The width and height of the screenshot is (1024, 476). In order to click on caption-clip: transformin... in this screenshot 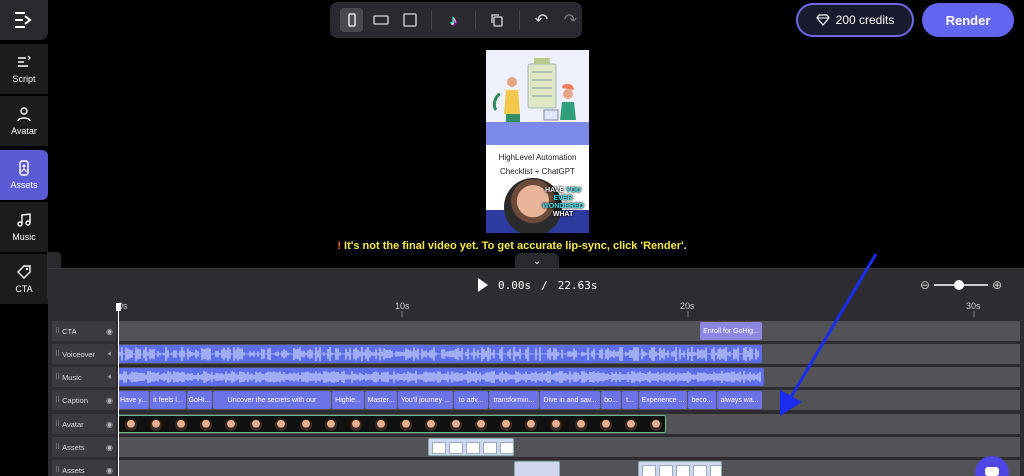, I will do `click(514, 400)`.